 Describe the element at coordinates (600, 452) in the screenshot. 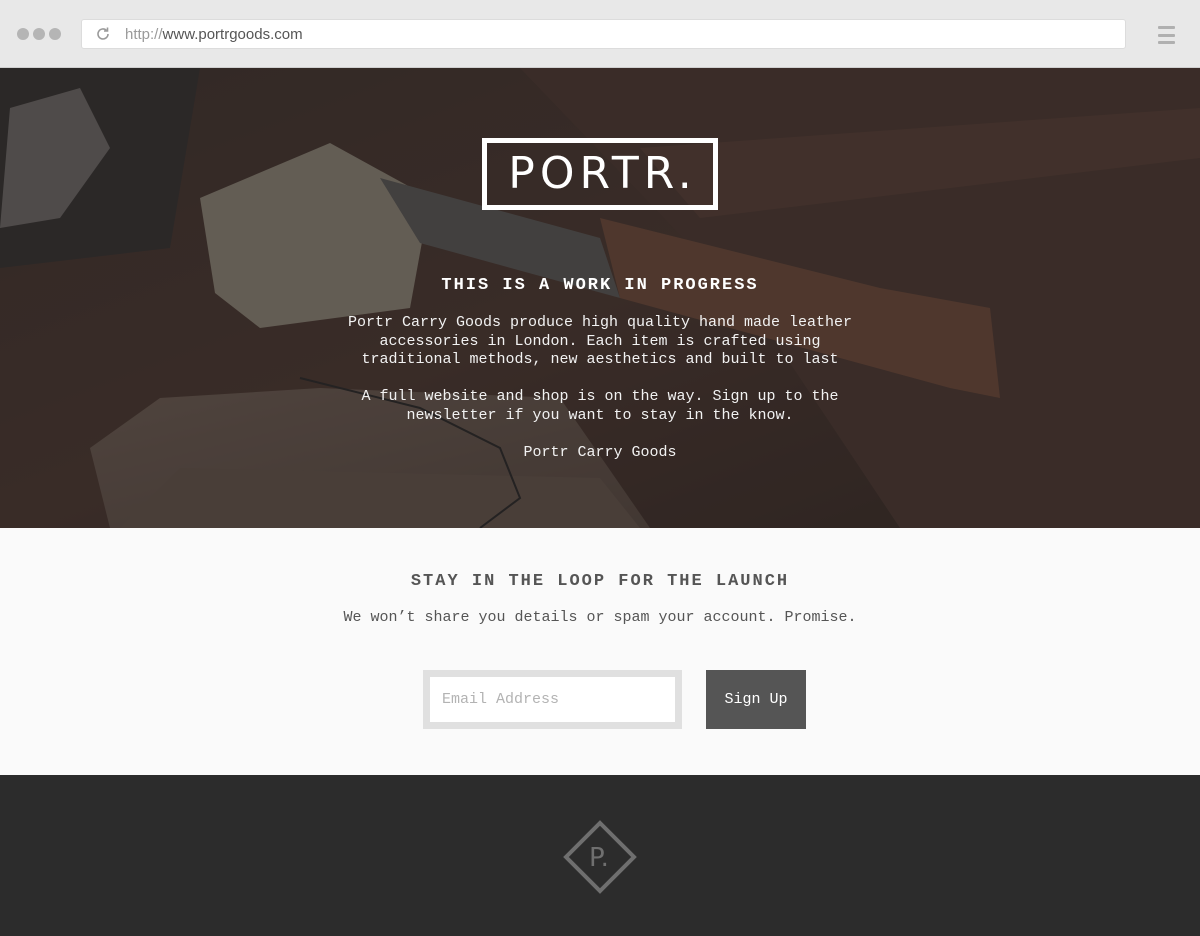

I see `hero-signature: Portr Carry Goods` at that location.